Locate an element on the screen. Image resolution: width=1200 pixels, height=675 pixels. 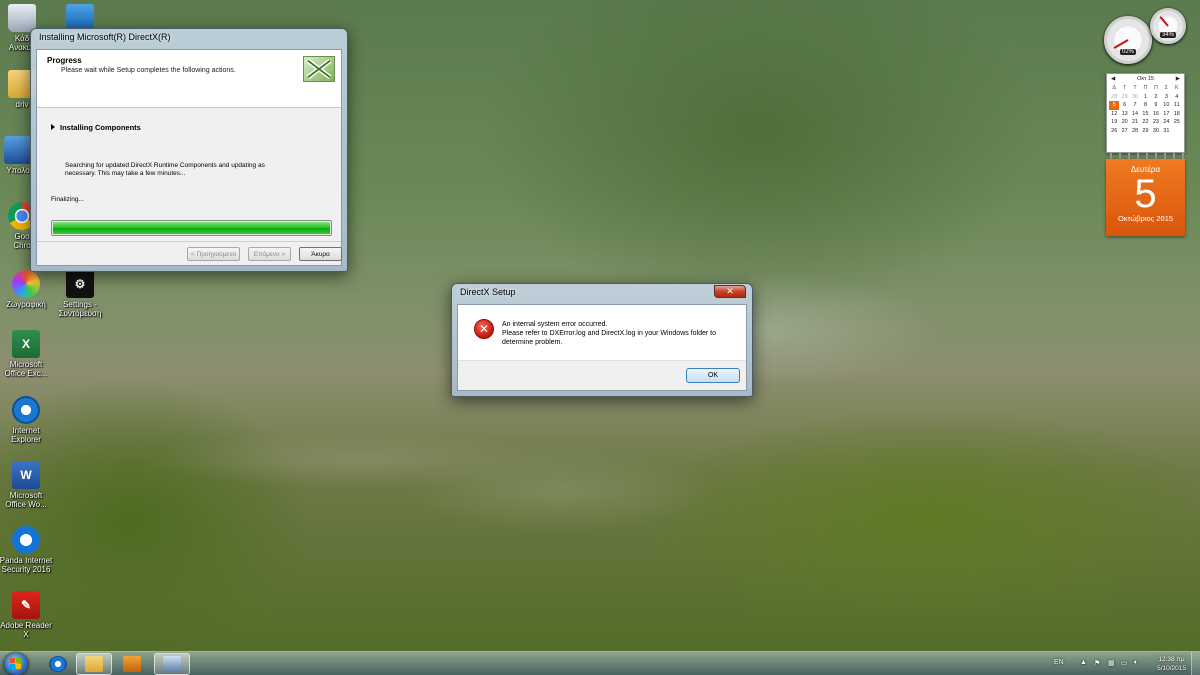
cancel-button: Άκυρο is located at coordinates (320, 254).